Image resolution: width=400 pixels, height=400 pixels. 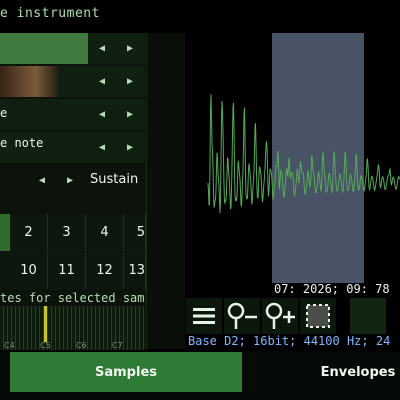 What do you see at coordinates (126, 372) in the screenshot?
I see `tab-samples: Samples` at bounding box center [126, 372].